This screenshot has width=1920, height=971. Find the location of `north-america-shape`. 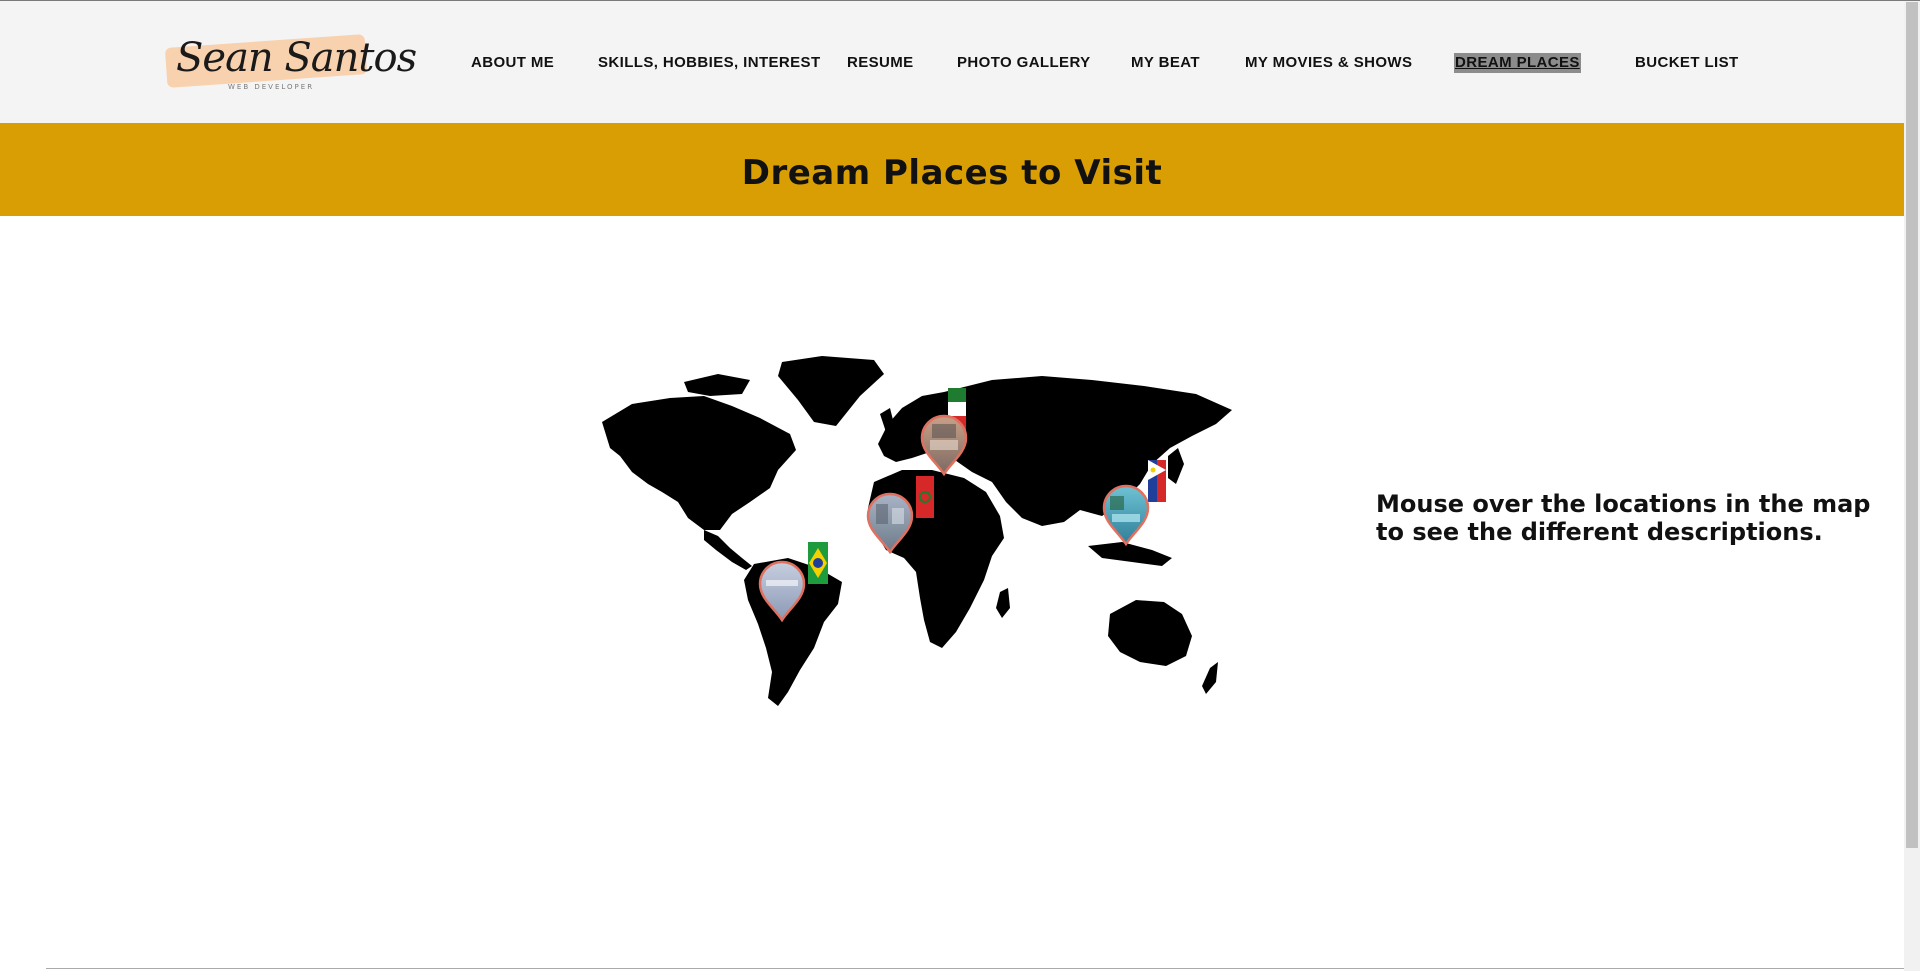

north-america-shape is located at coordinates (699, 463).